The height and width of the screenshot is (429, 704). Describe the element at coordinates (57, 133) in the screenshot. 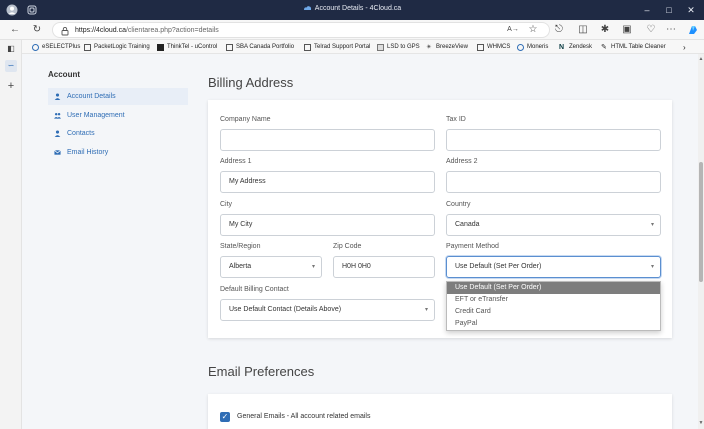

I see `contact-icon` at that location.